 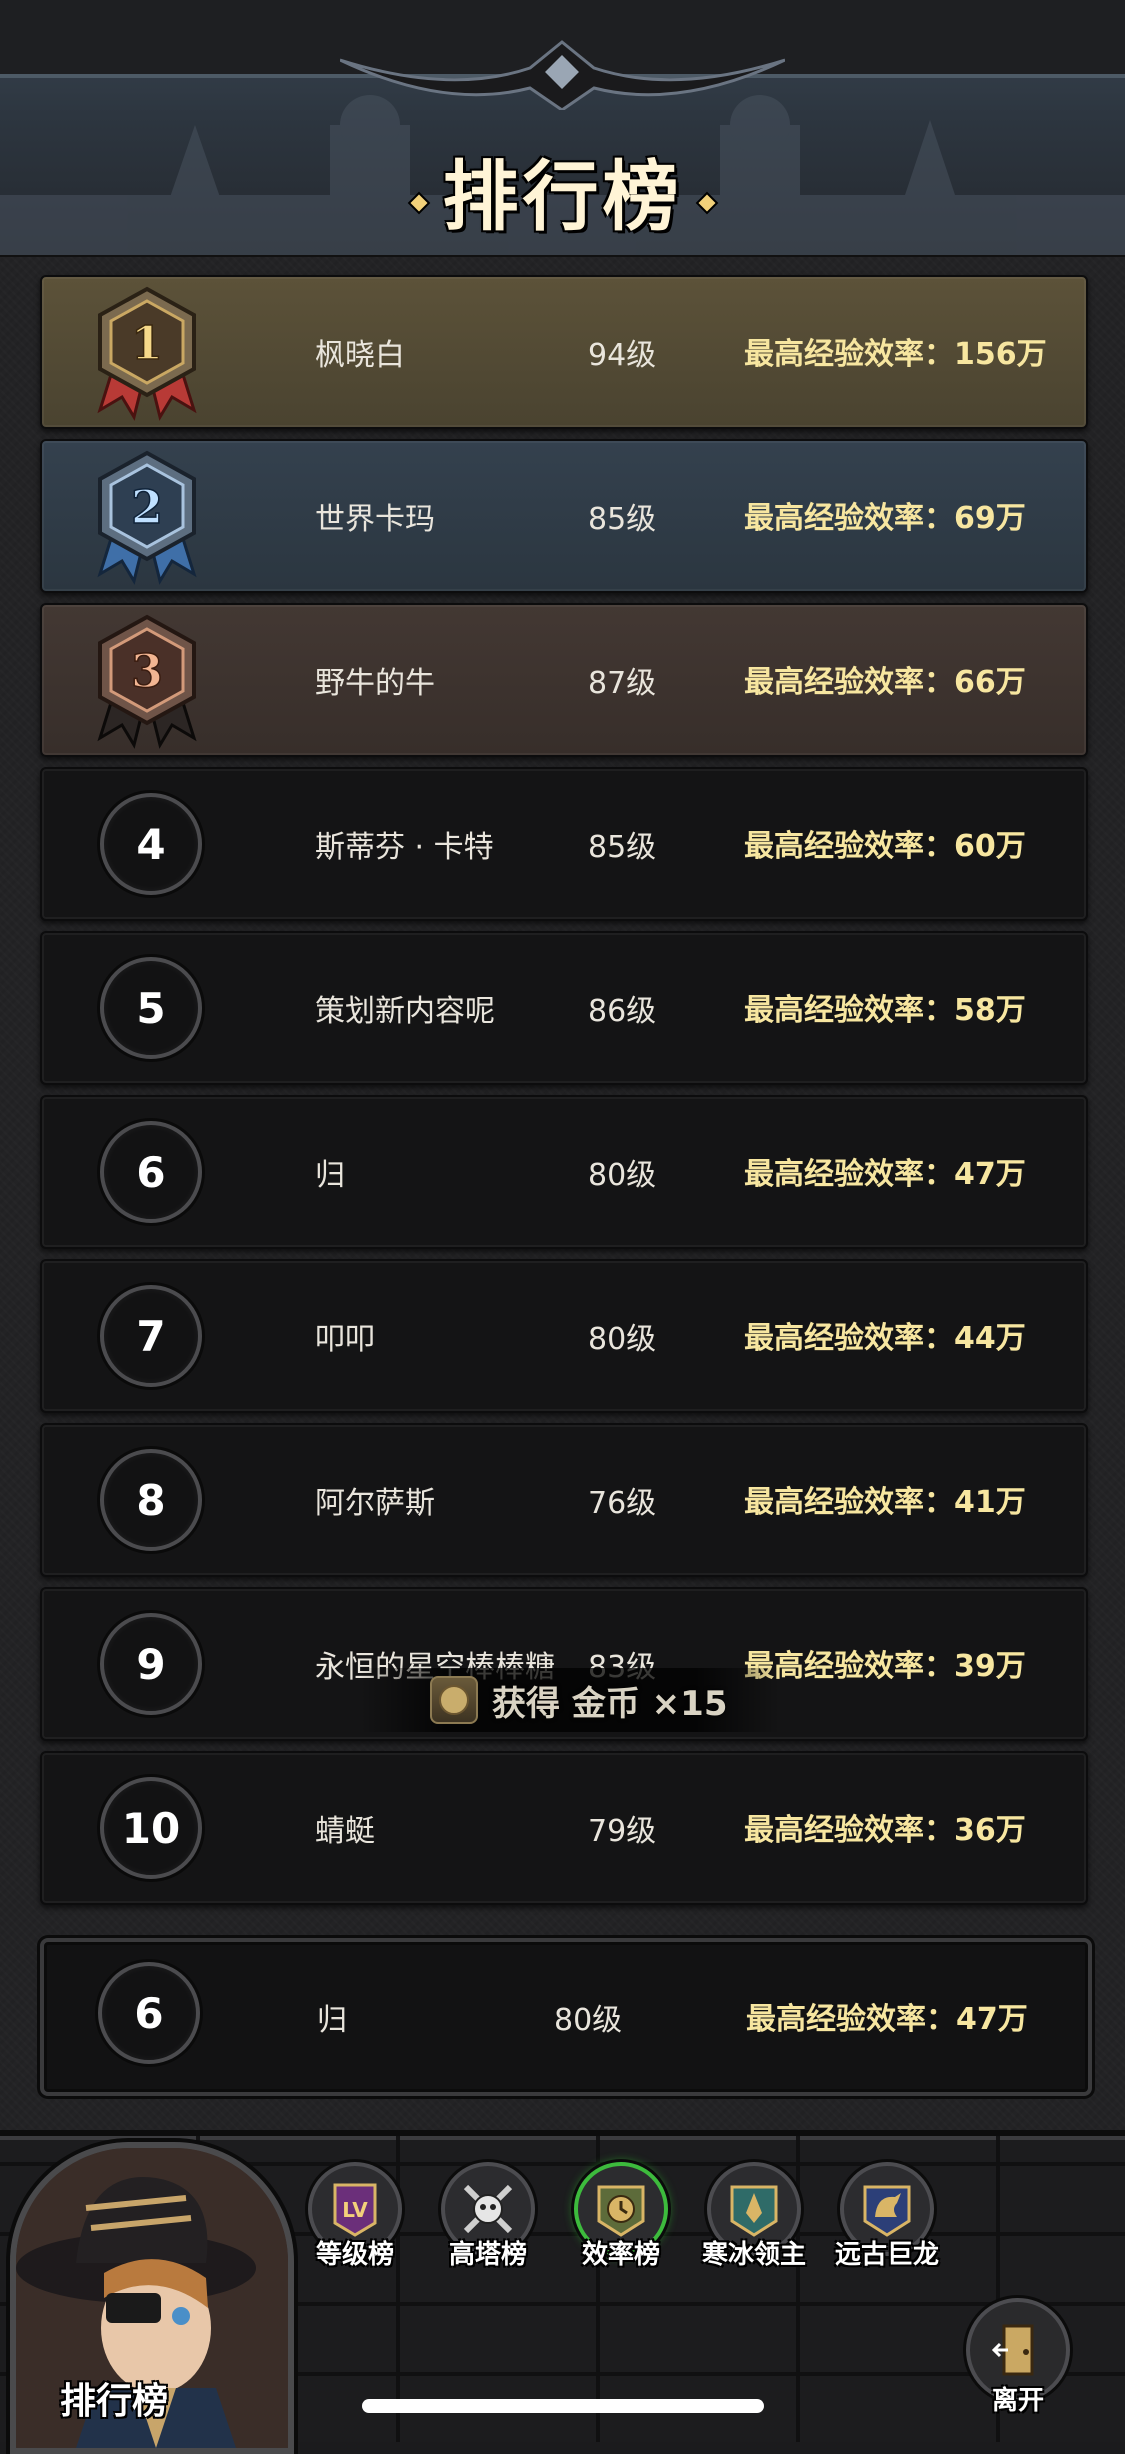 I want to click on gold-medal-icon: 1, so click(x=147, y=353).